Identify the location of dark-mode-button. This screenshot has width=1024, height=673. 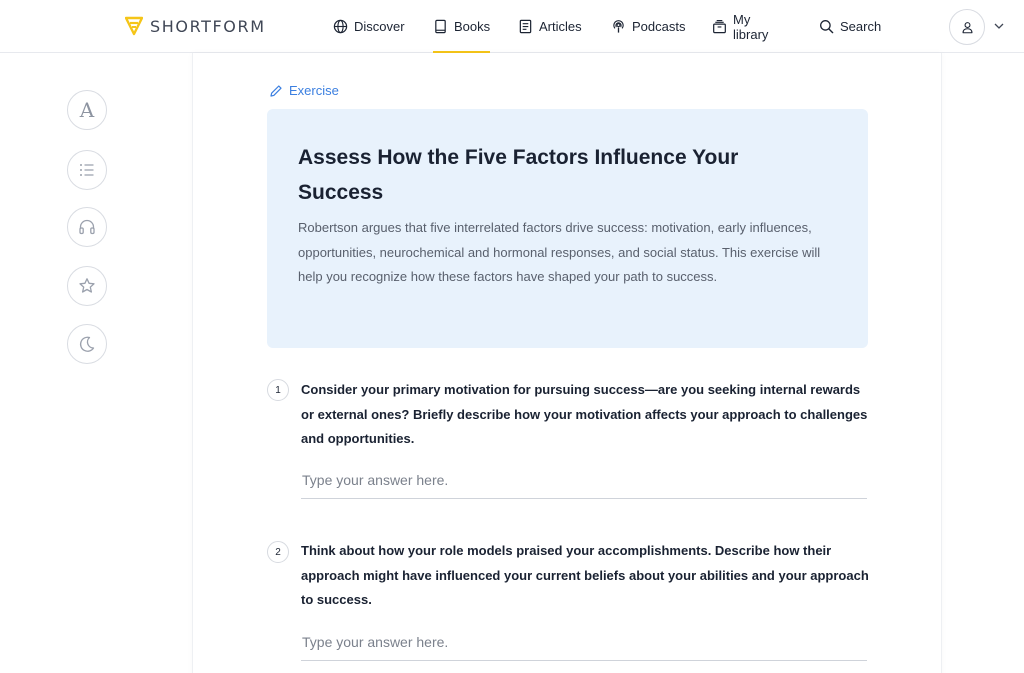
(87, 344).